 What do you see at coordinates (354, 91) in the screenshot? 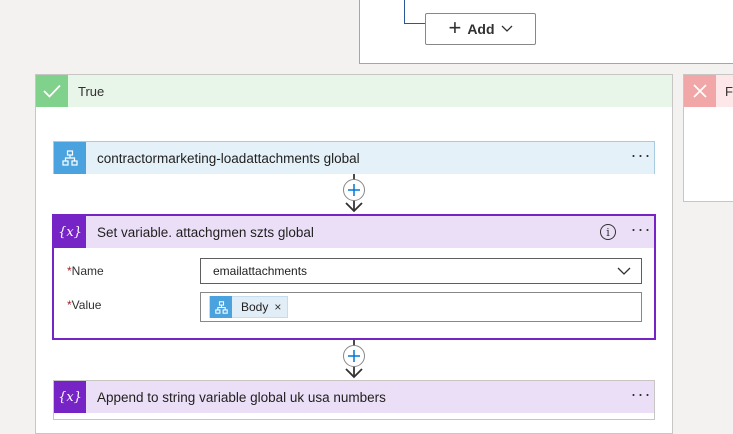
I see `true-branch-header: True` at bounding box center [354, 91].